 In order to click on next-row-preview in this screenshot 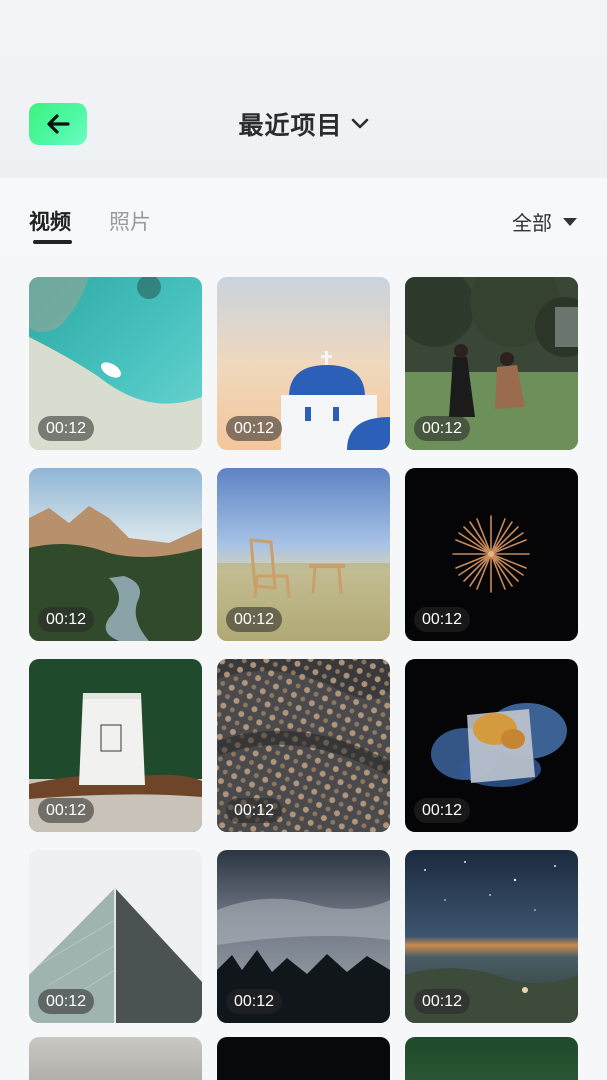, I will do `click(303, 1058)`.